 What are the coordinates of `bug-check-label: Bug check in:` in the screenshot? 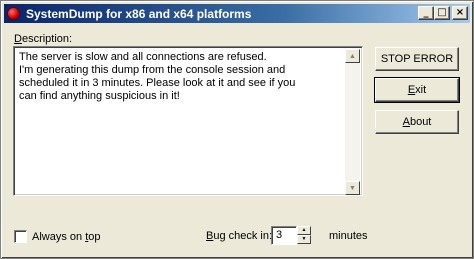 It's located at (239, 236).